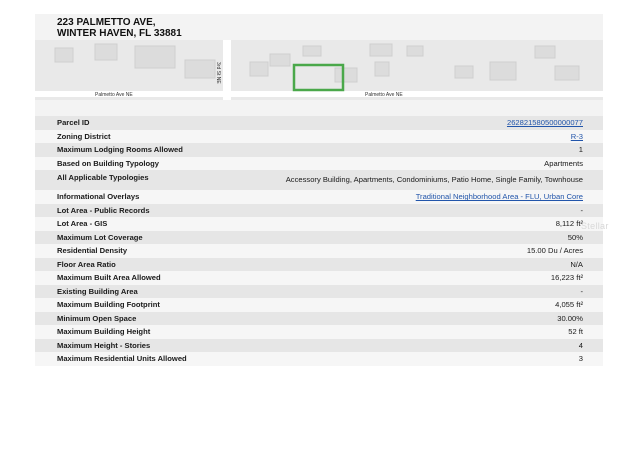 The height and width of the screenshot is (450, 640). Describe the element at coordinates (563, 163) in the screenshot. I see `row-value: Apartments` at that location.